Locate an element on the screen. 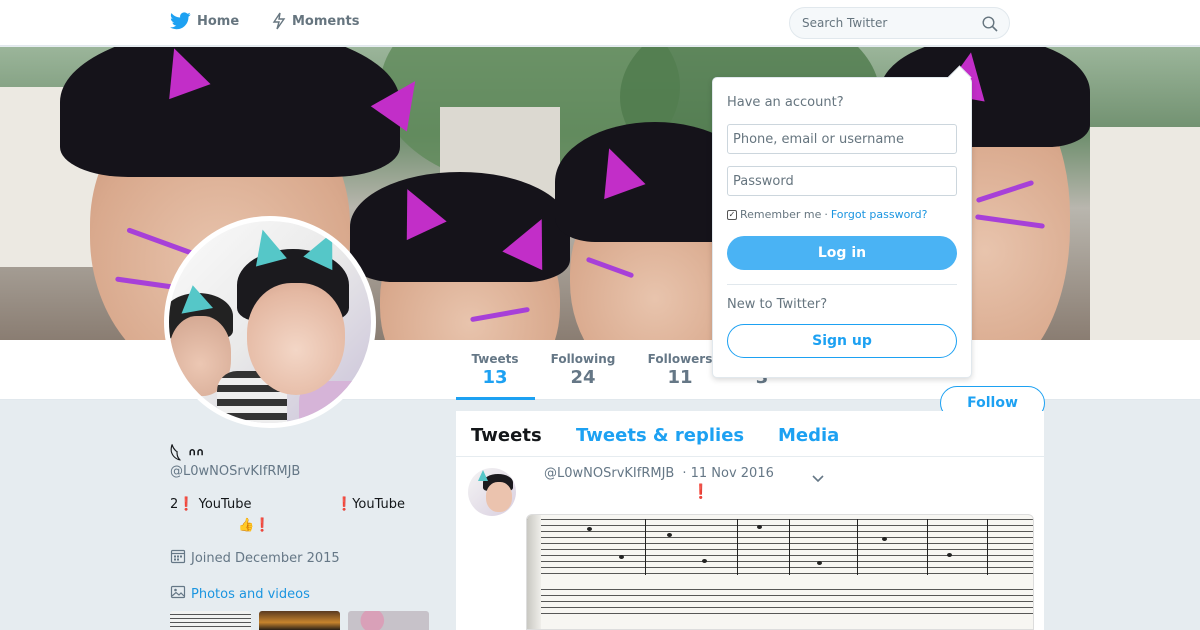 The image size is (1200, 630). stat-tweets-count: 13 is located at coordinates (495, 377).